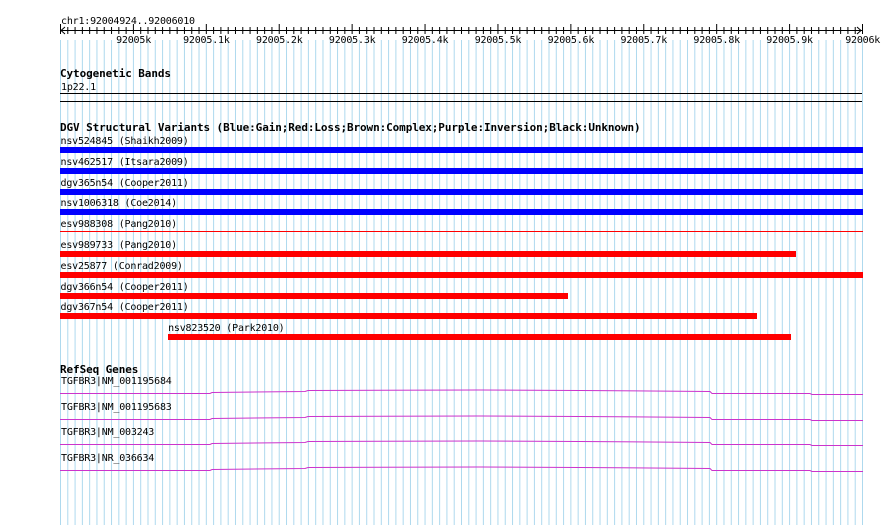  What do you see at coordinates (124, 141) in the screenshot?
I see `variant-label: nsv524845 (Shaikh2009)` at bounding box center [124, 141].